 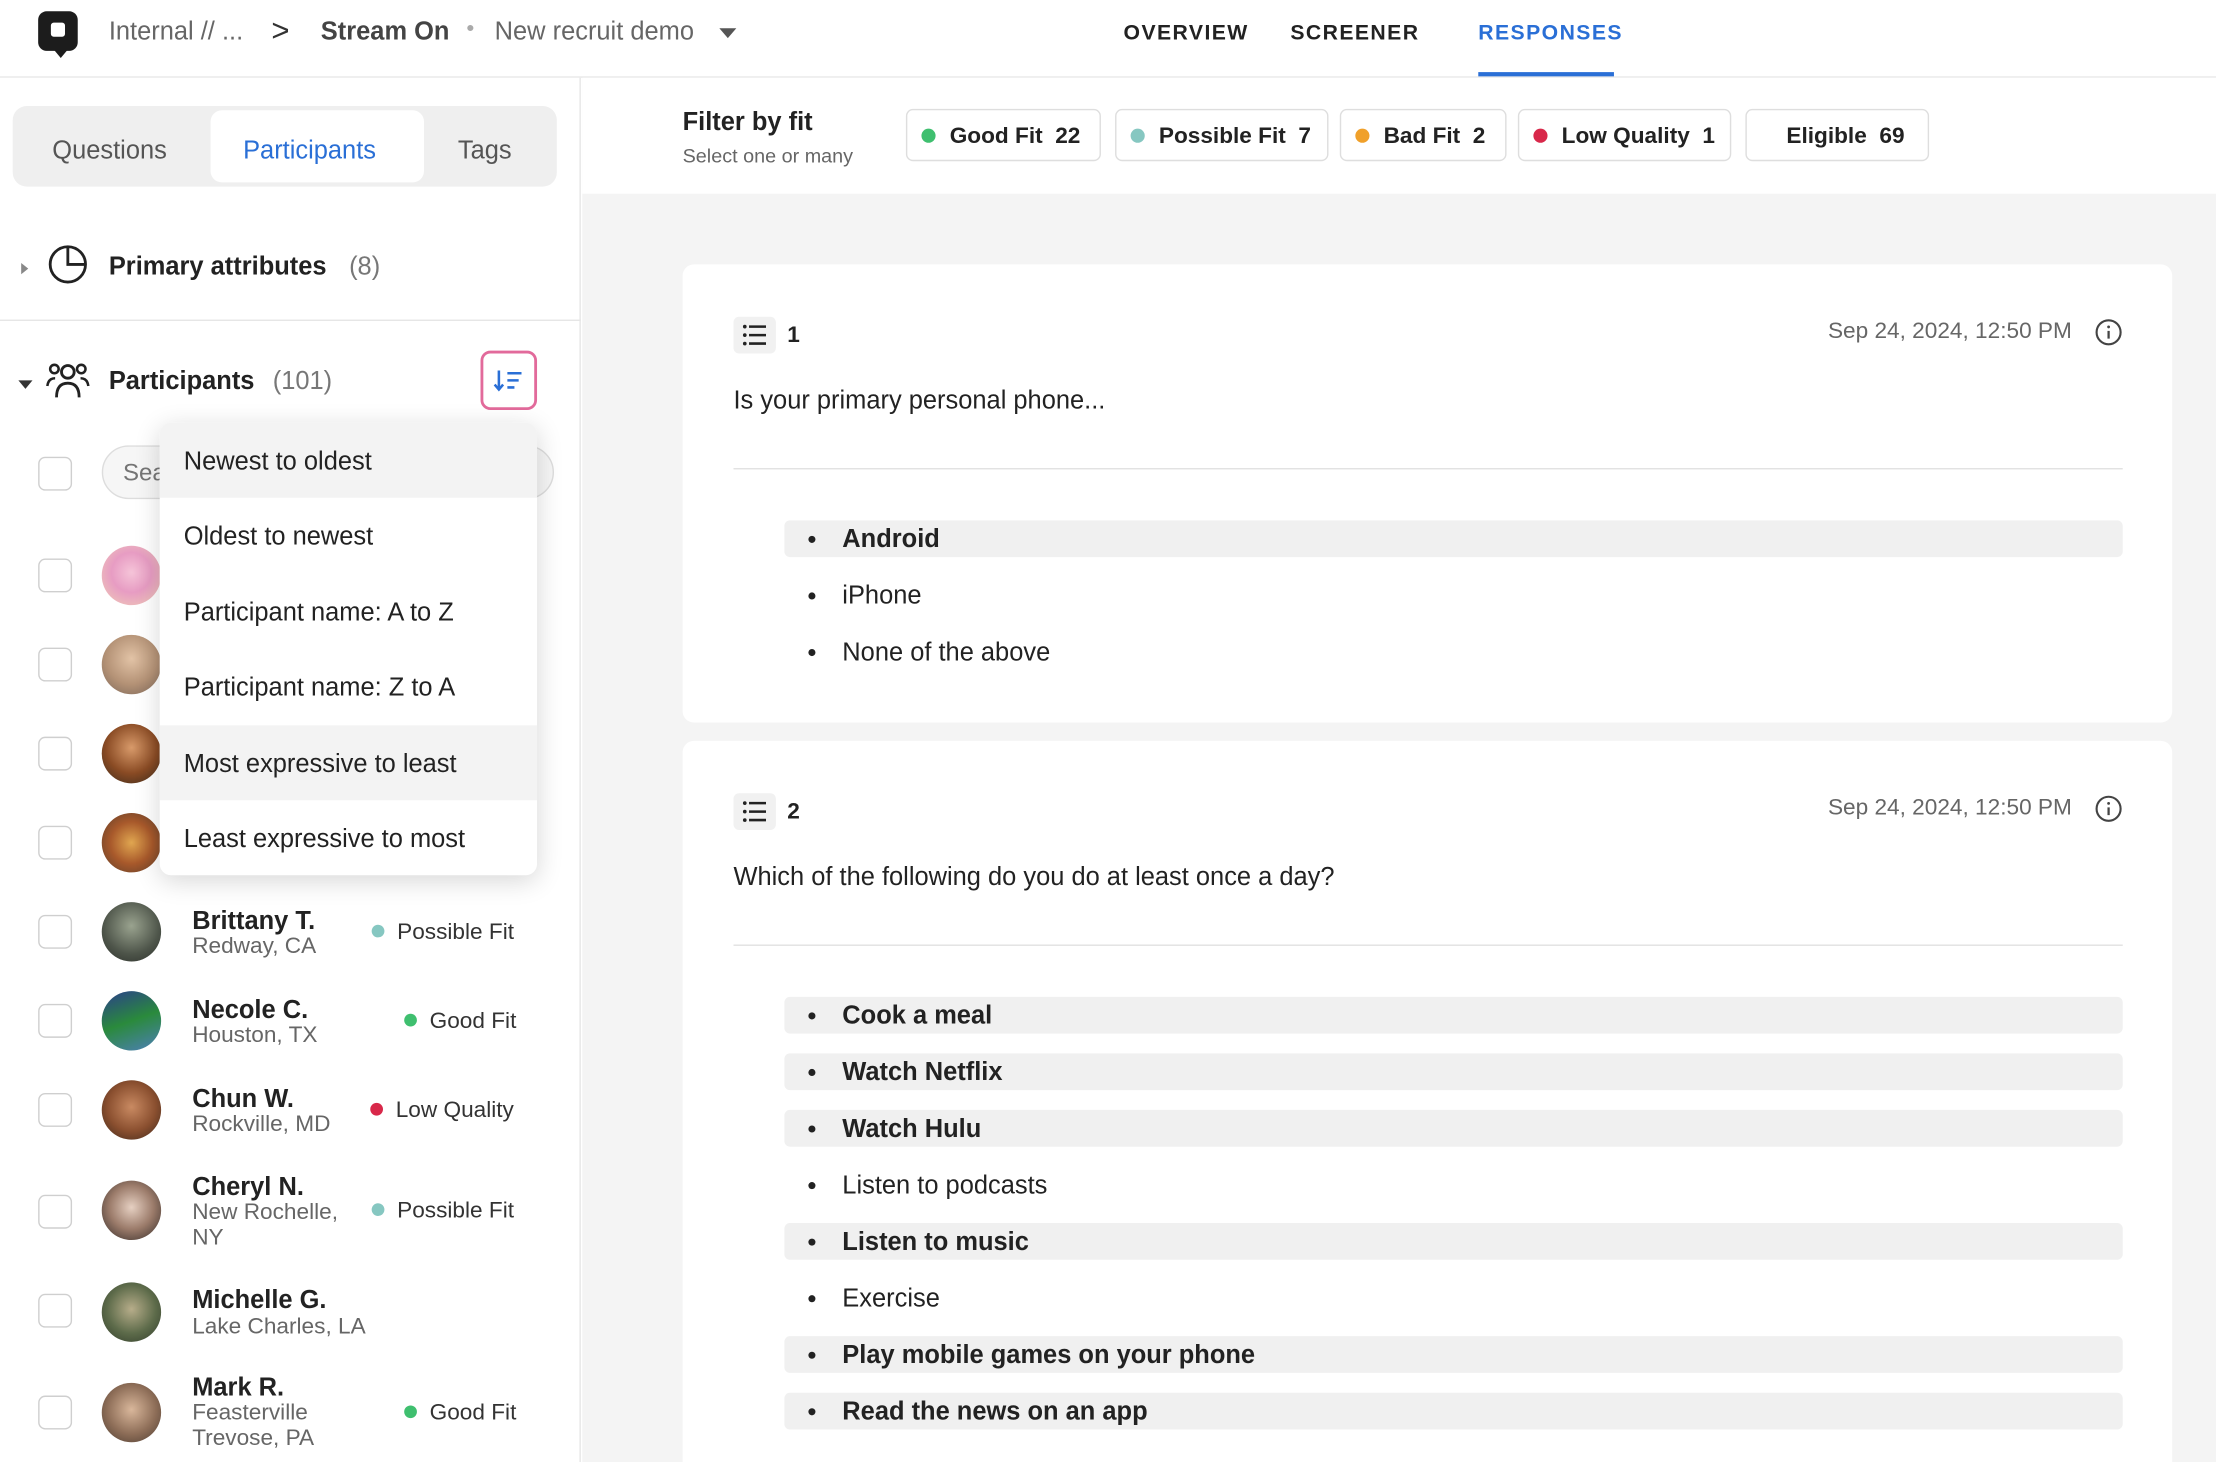 I want to click on fit-badge: Low Quality, so click(x=442, y=1111).